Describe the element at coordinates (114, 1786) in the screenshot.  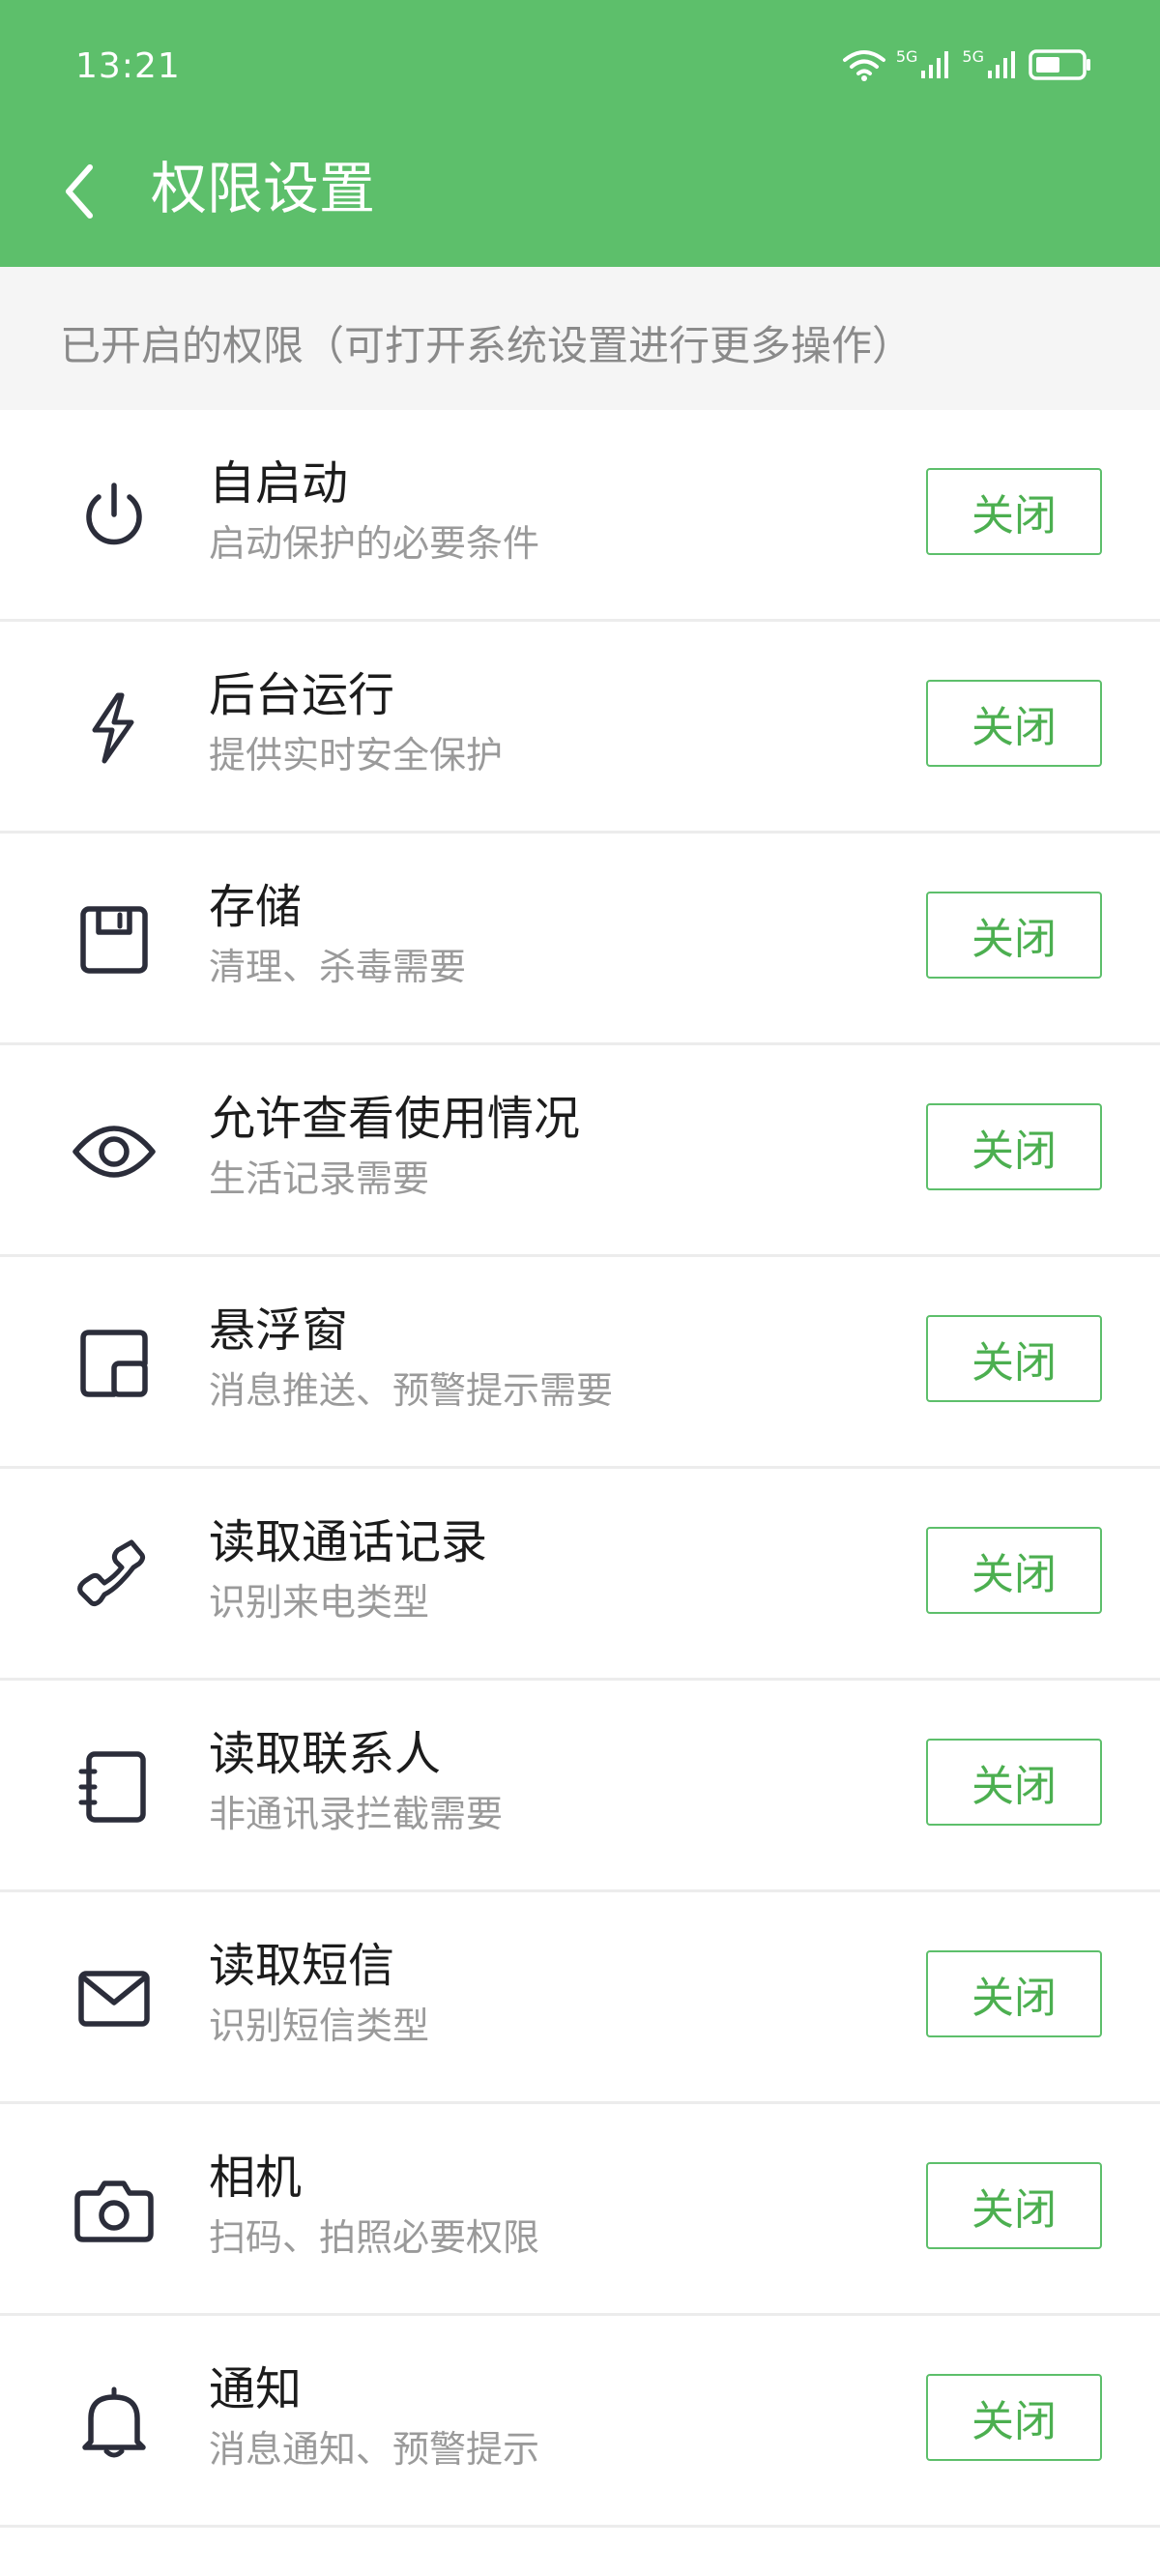
I see `contacts-book-icon` at that location.